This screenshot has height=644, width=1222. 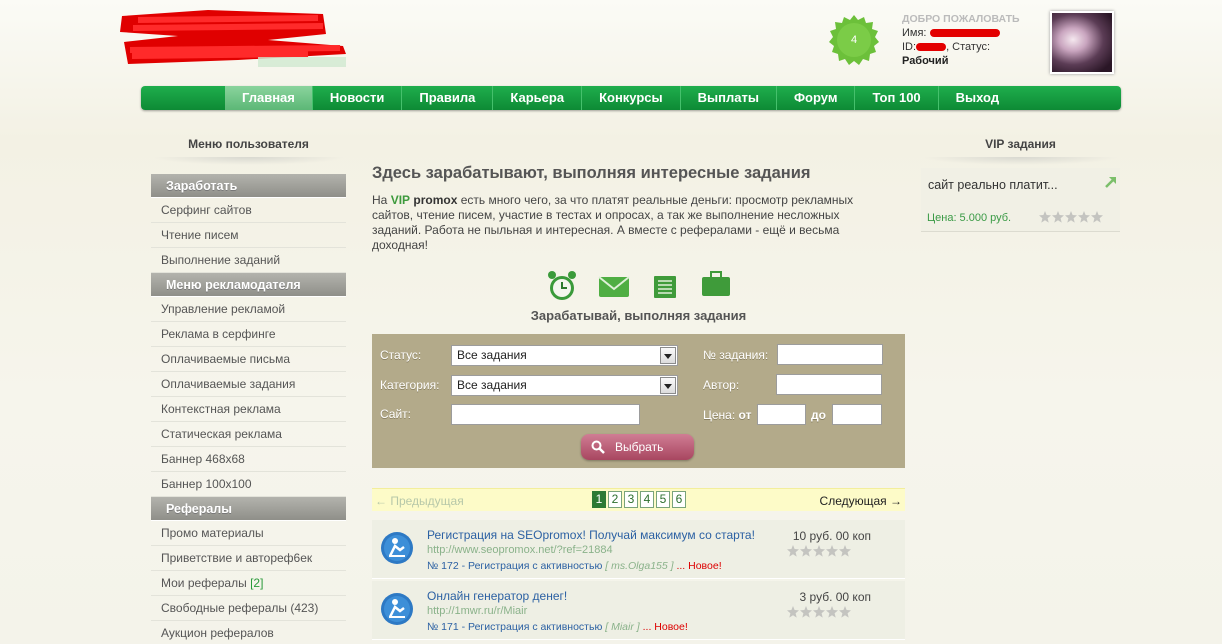 What do you see at coordinates (964, 33) in the screenshot?
I see `redacted-name` at bounding box center [964, 33].